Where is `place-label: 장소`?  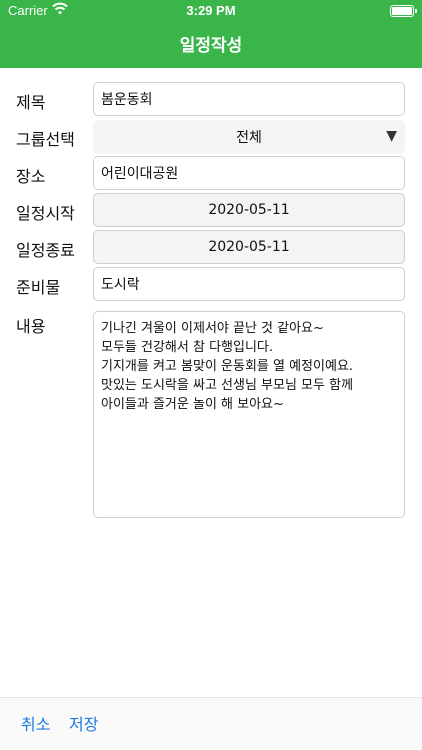 place-label: 장소 is located at coordinates (31, 176).